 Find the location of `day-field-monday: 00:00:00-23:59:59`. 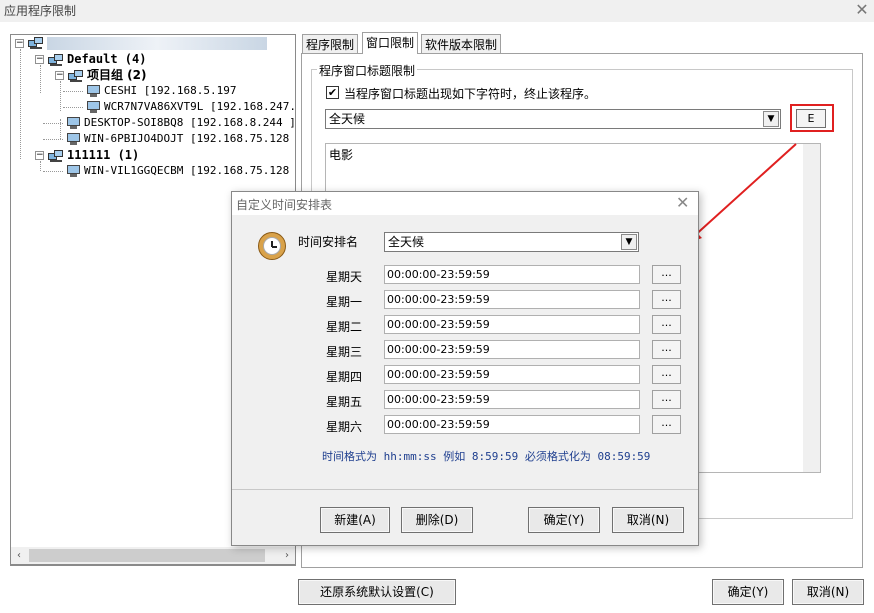

day-field-monday: 00:00:00-23:59:59 is located at coordinates (512, 299).